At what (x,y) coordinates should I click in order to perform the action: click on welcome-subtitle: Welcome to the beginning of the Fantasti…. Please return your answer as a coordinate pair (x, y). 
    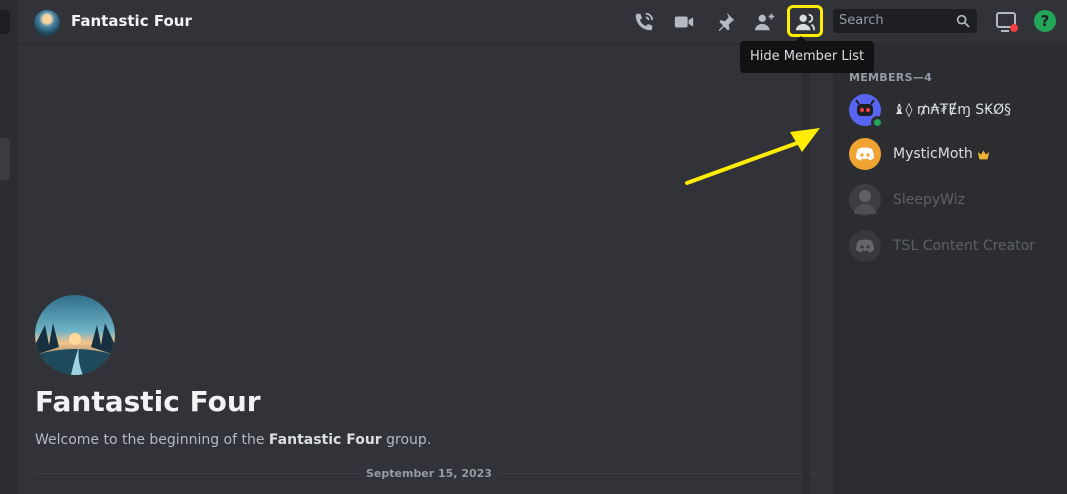
    Looking at the image, I should click on (233, 440).